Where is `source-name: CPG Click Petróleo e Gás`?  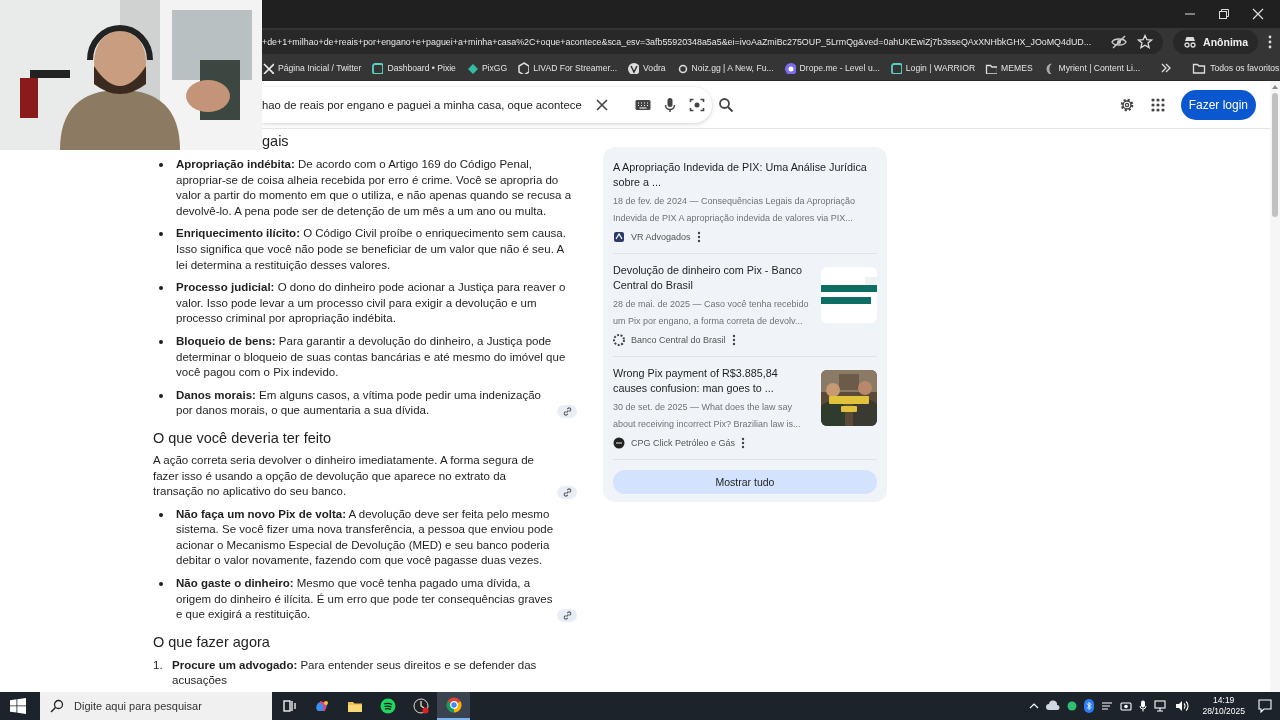
source-name: CPG Click Petróleo e Gás is located at coordinates (683, 443).